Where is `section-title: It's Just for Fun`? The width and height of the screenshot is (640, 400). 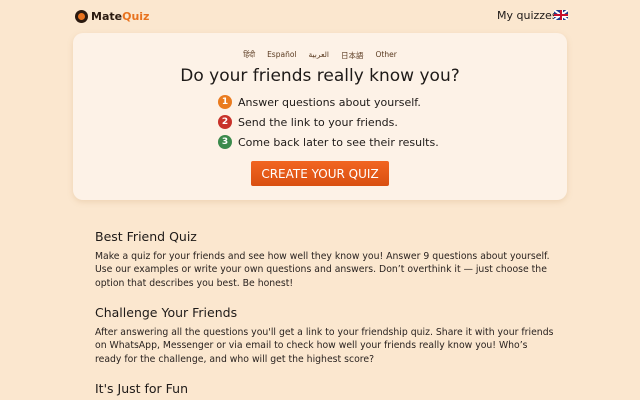
section-title: It's Just for Fun is located at coordinates (142, 388).